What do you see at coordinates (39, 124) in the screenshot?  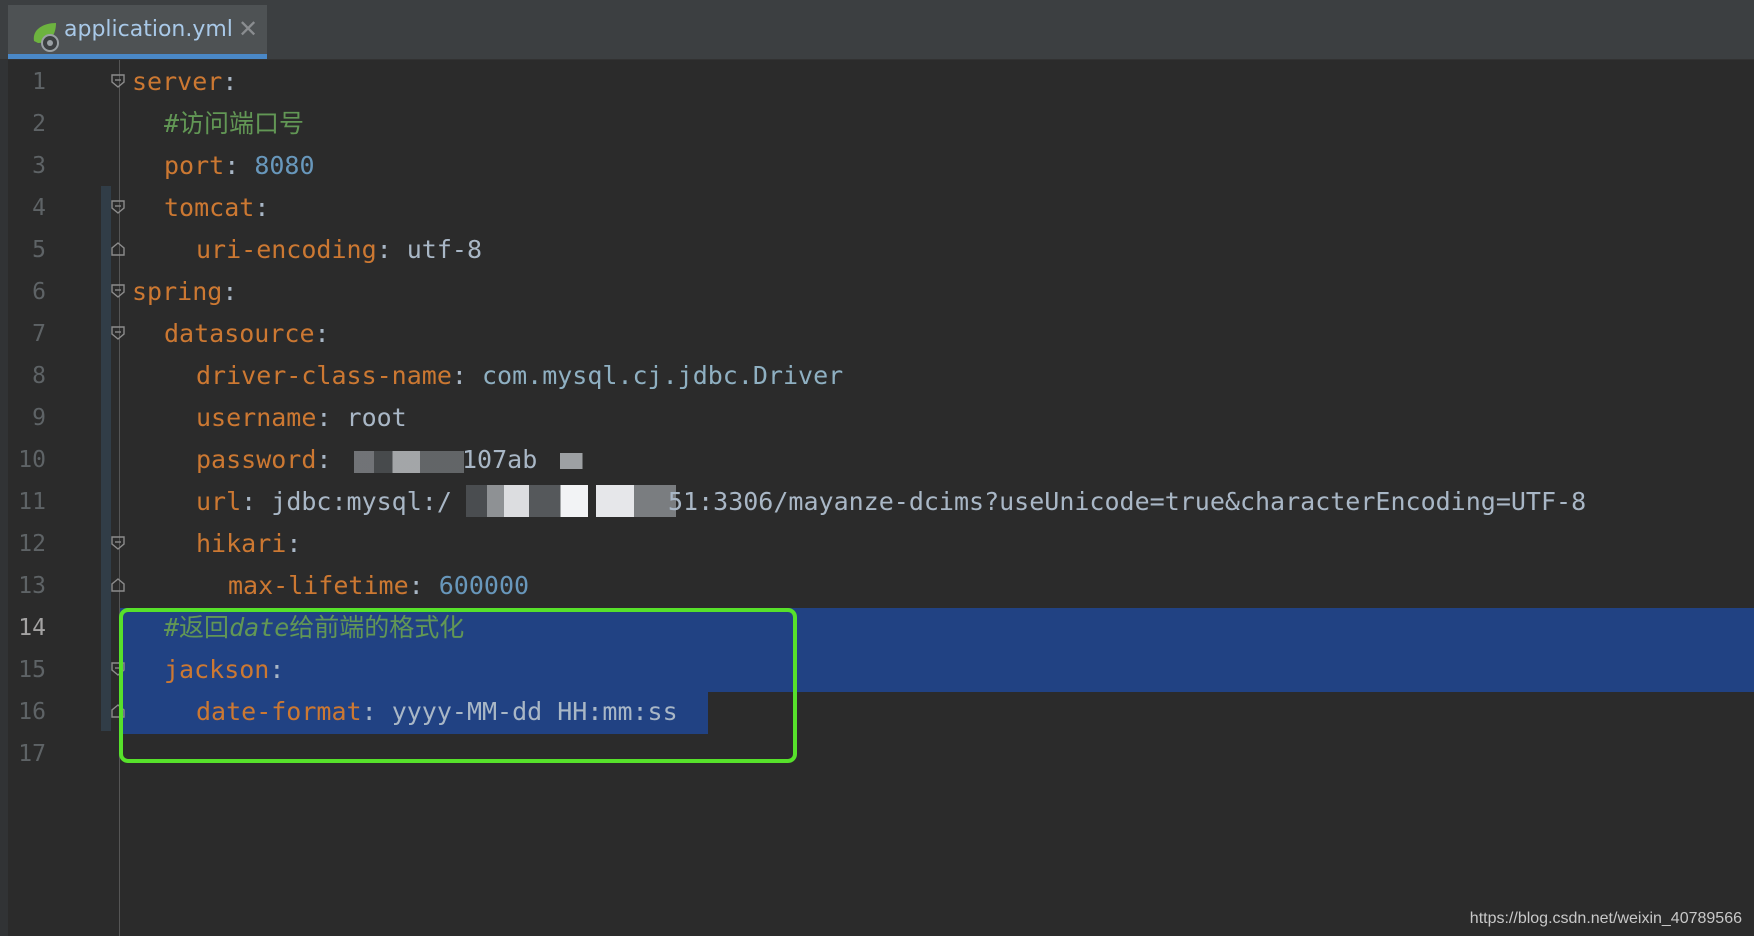 I see `line-number: 2` at bounding box center [39, 124].